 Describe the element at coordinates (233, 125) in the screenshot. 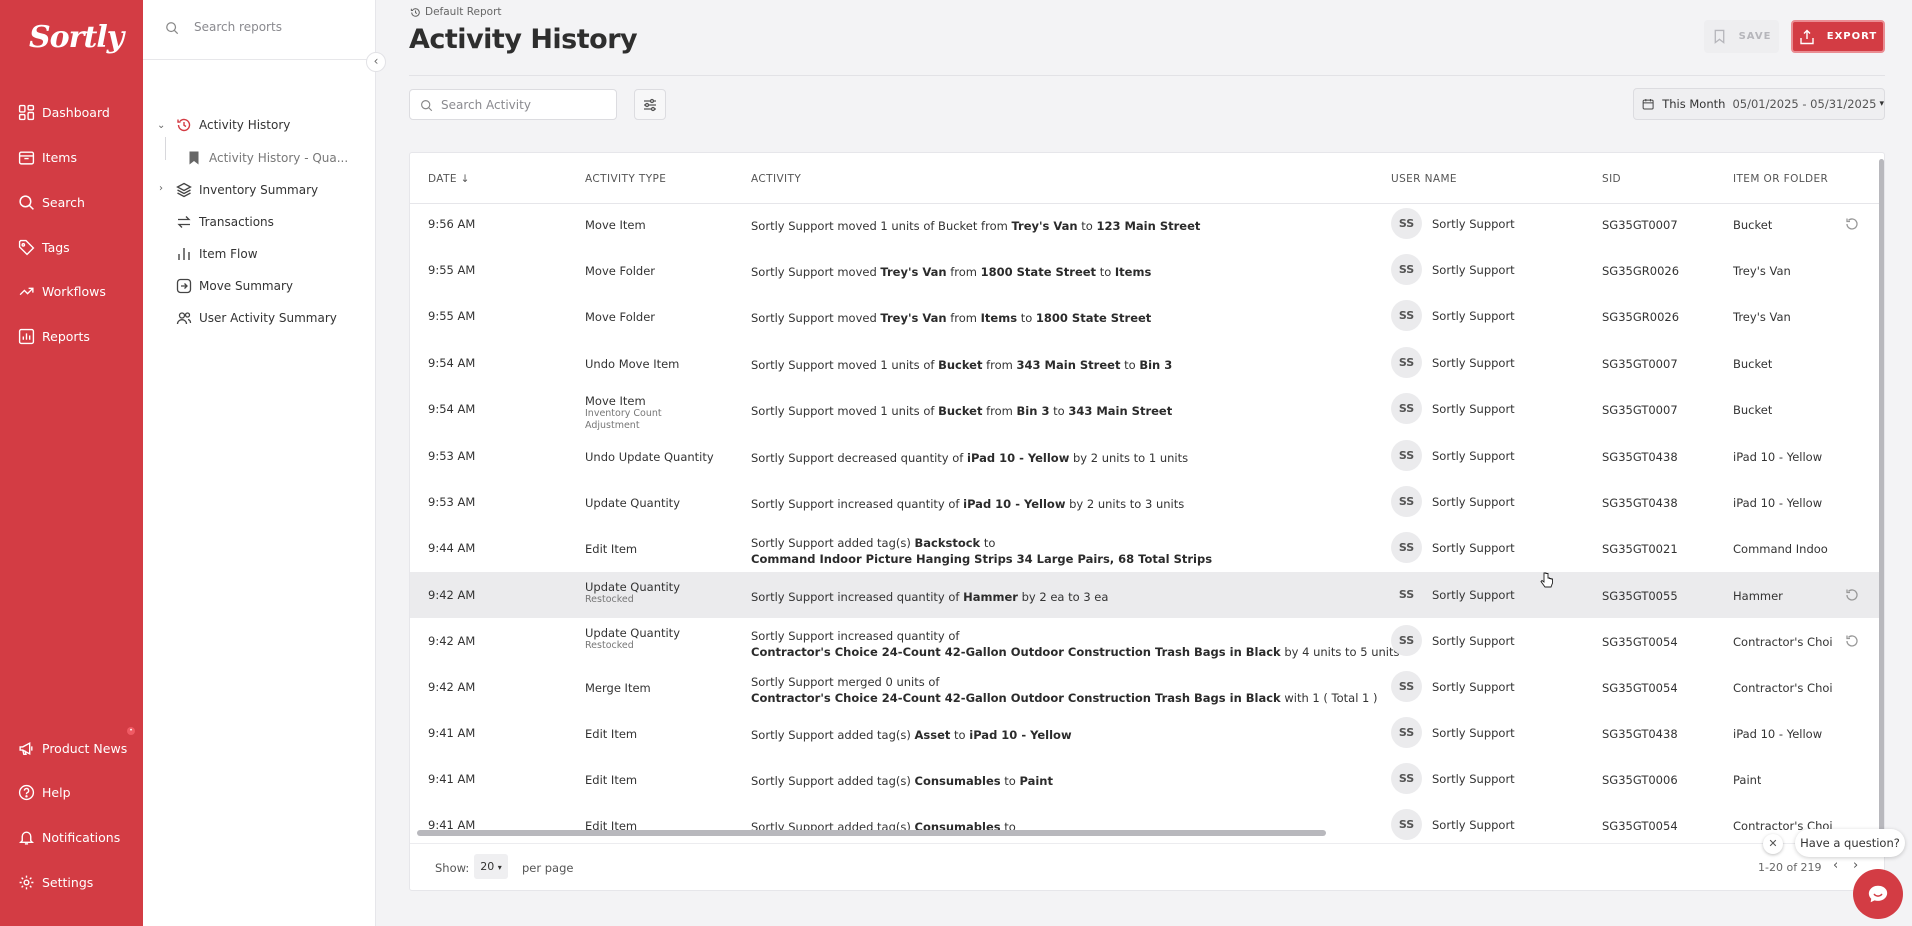

I see `tree-item-activity-history: Activity History` at that location.